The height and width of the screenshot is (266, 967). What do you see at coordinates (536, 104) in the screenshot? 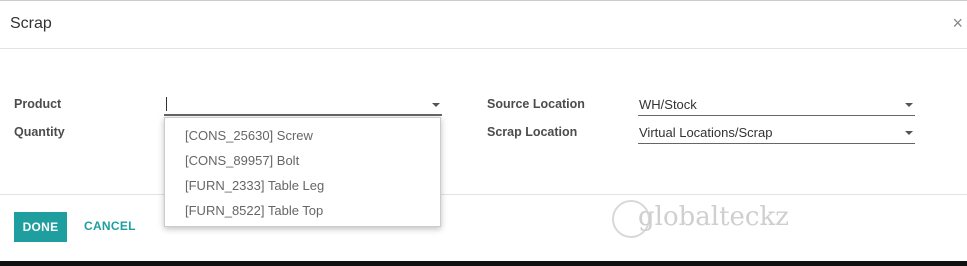
I see `source-location-label: Source Location` at bounding box center [536, 104].